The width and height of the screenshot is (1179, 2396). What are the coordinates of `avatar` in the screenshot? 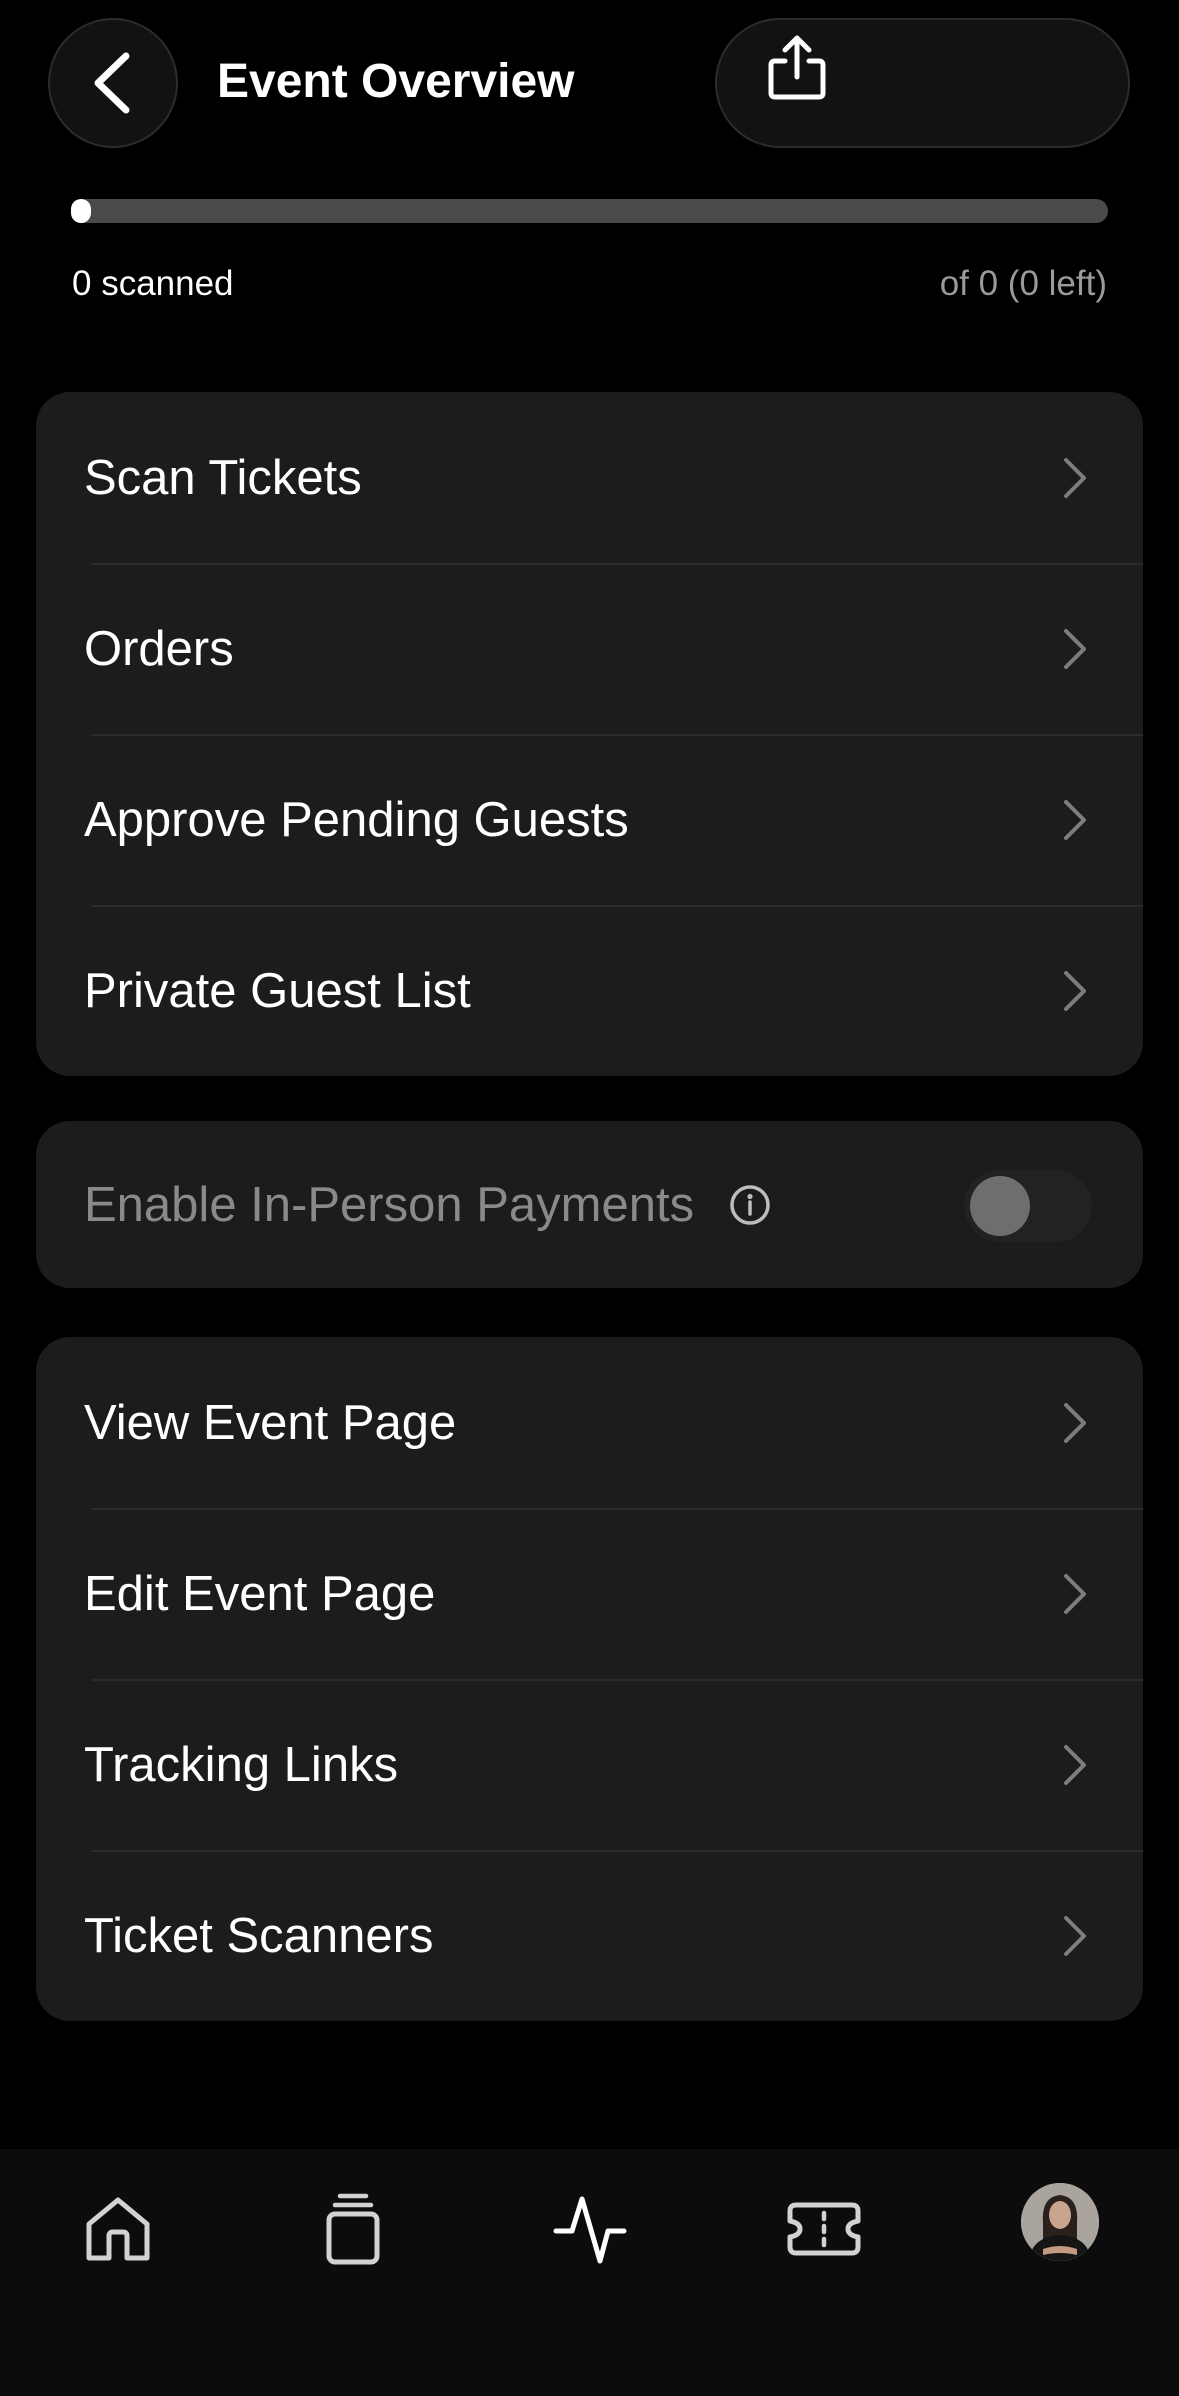 It's located at (1060, 2222).